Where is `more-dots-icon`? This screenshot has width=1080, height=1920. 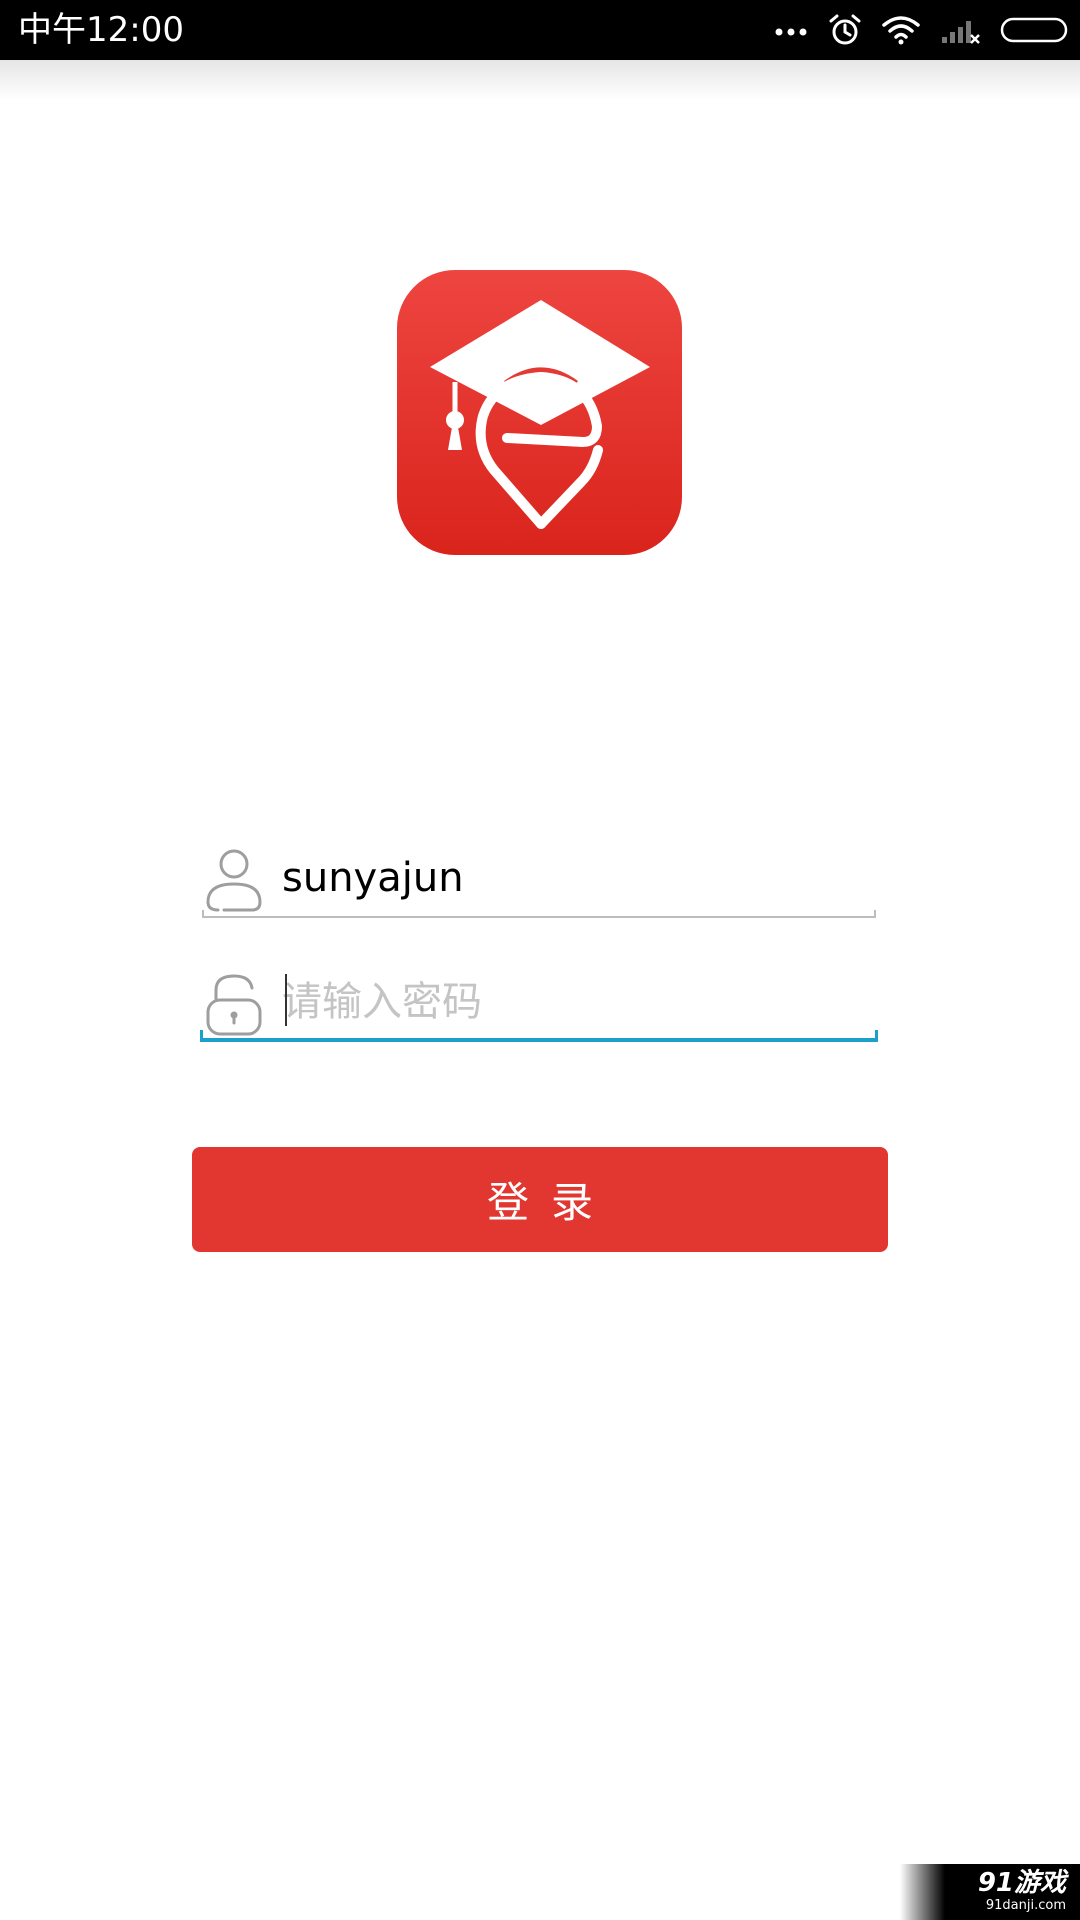 more-dots-icon is located at coordinates (791, 30).